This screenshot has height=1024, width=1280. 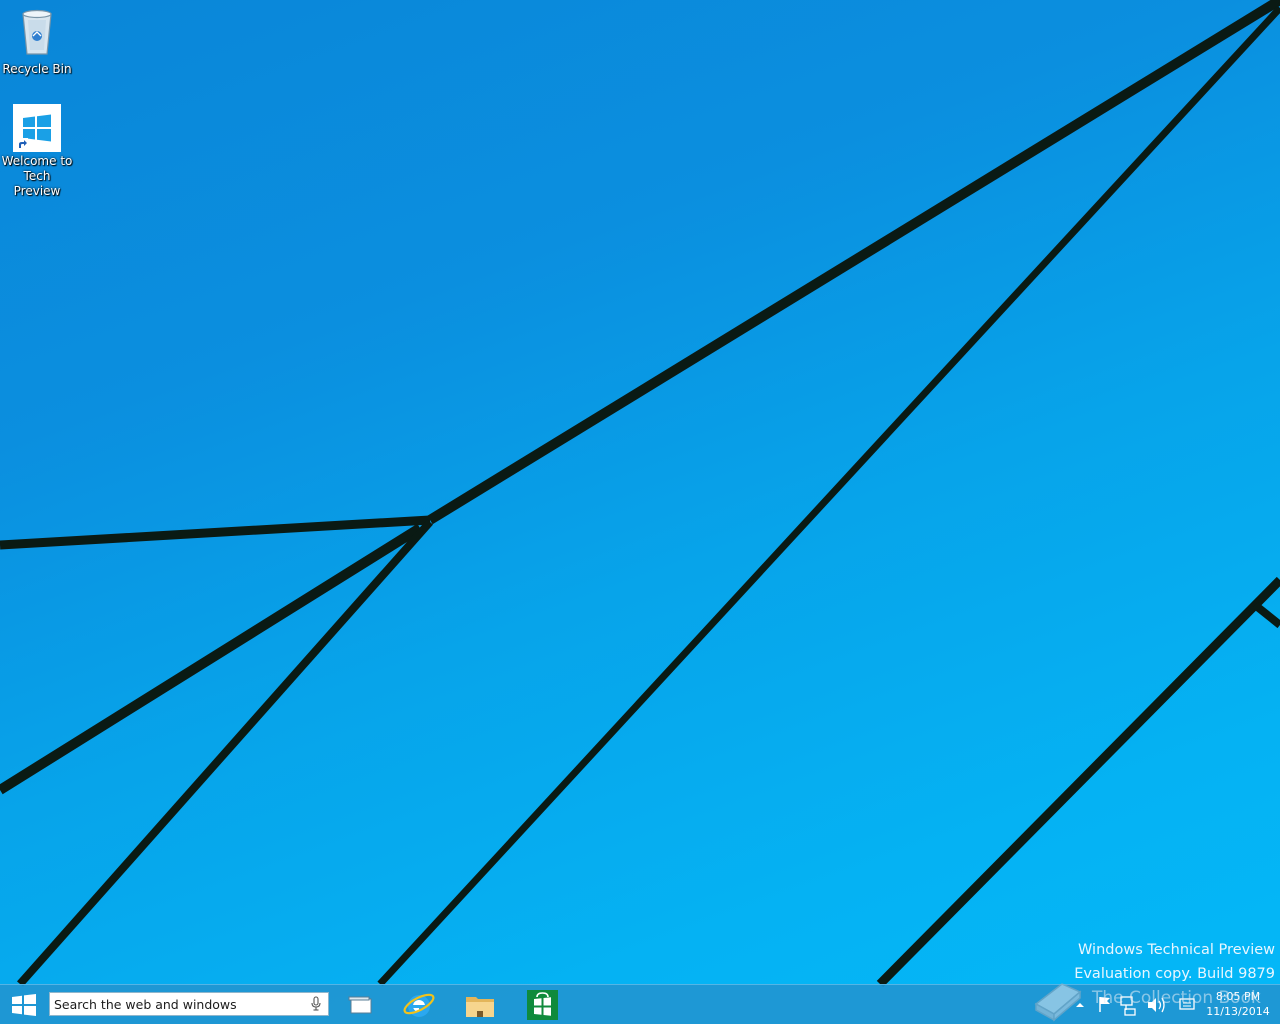 I want to click on store-button, so click(x=542, y=1004).